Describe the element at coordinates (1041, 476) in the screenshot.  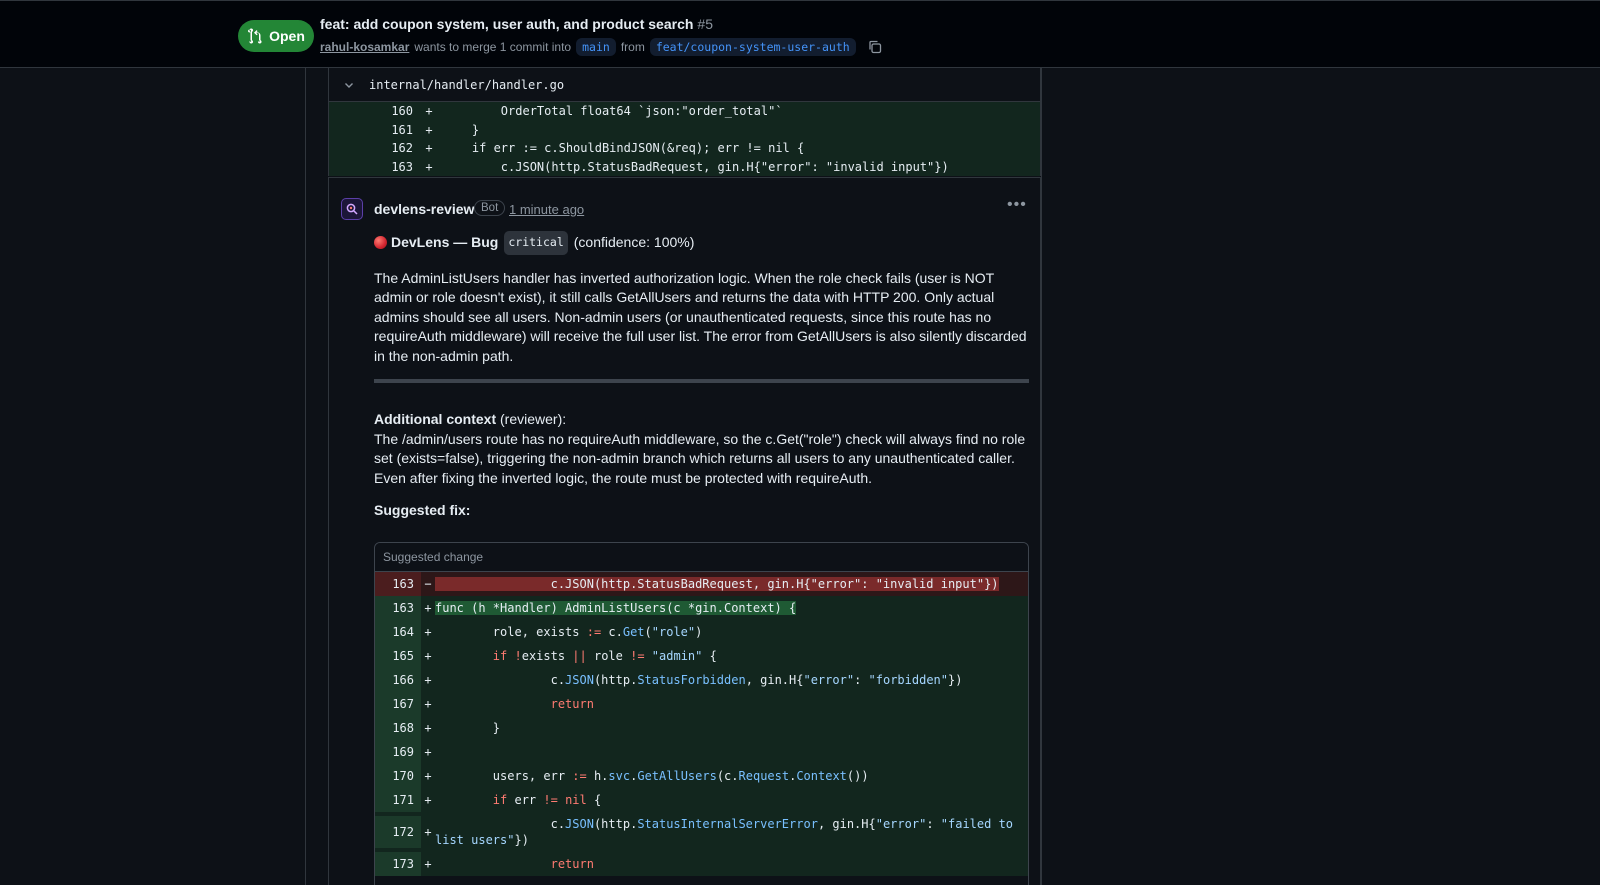
I see `content-right-border` at that location.